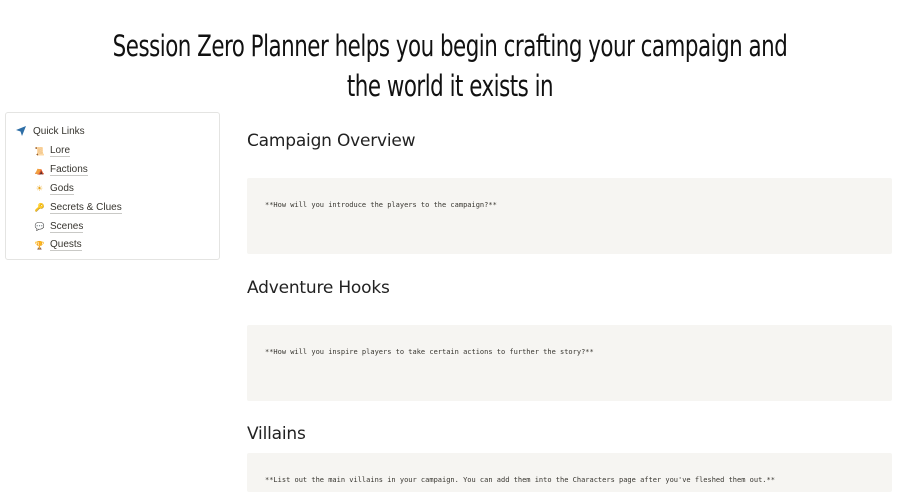 The width and height of the screenshot is (900, 492). I want to click on quick-link-label: Lore, so click(60, 151).